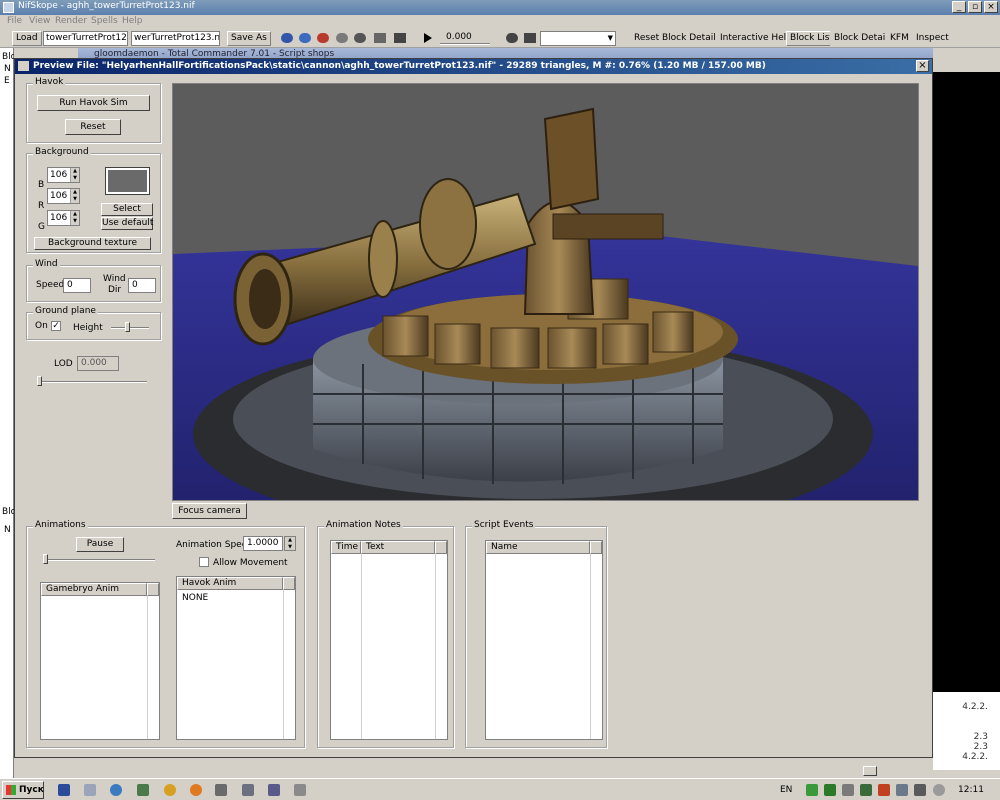 The image size is (1000, 800). What do you see at coordinates (64, 790) in the screenshot?
I see `save-icon` at bounding box center [64, 790].